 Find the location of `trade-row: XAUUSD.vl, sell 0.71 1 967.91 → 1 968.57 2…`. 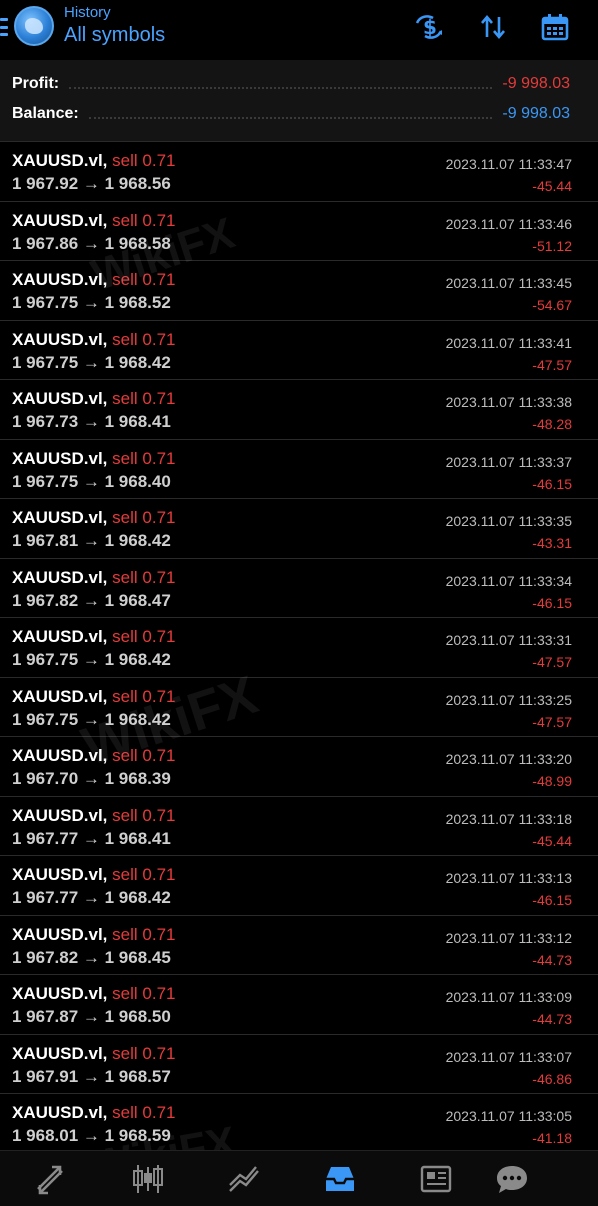

trade-row: XAUUSD.vl, sell 0.71 1 967.91 → 1 968.57 2… is located at coordinates (299, 1064).